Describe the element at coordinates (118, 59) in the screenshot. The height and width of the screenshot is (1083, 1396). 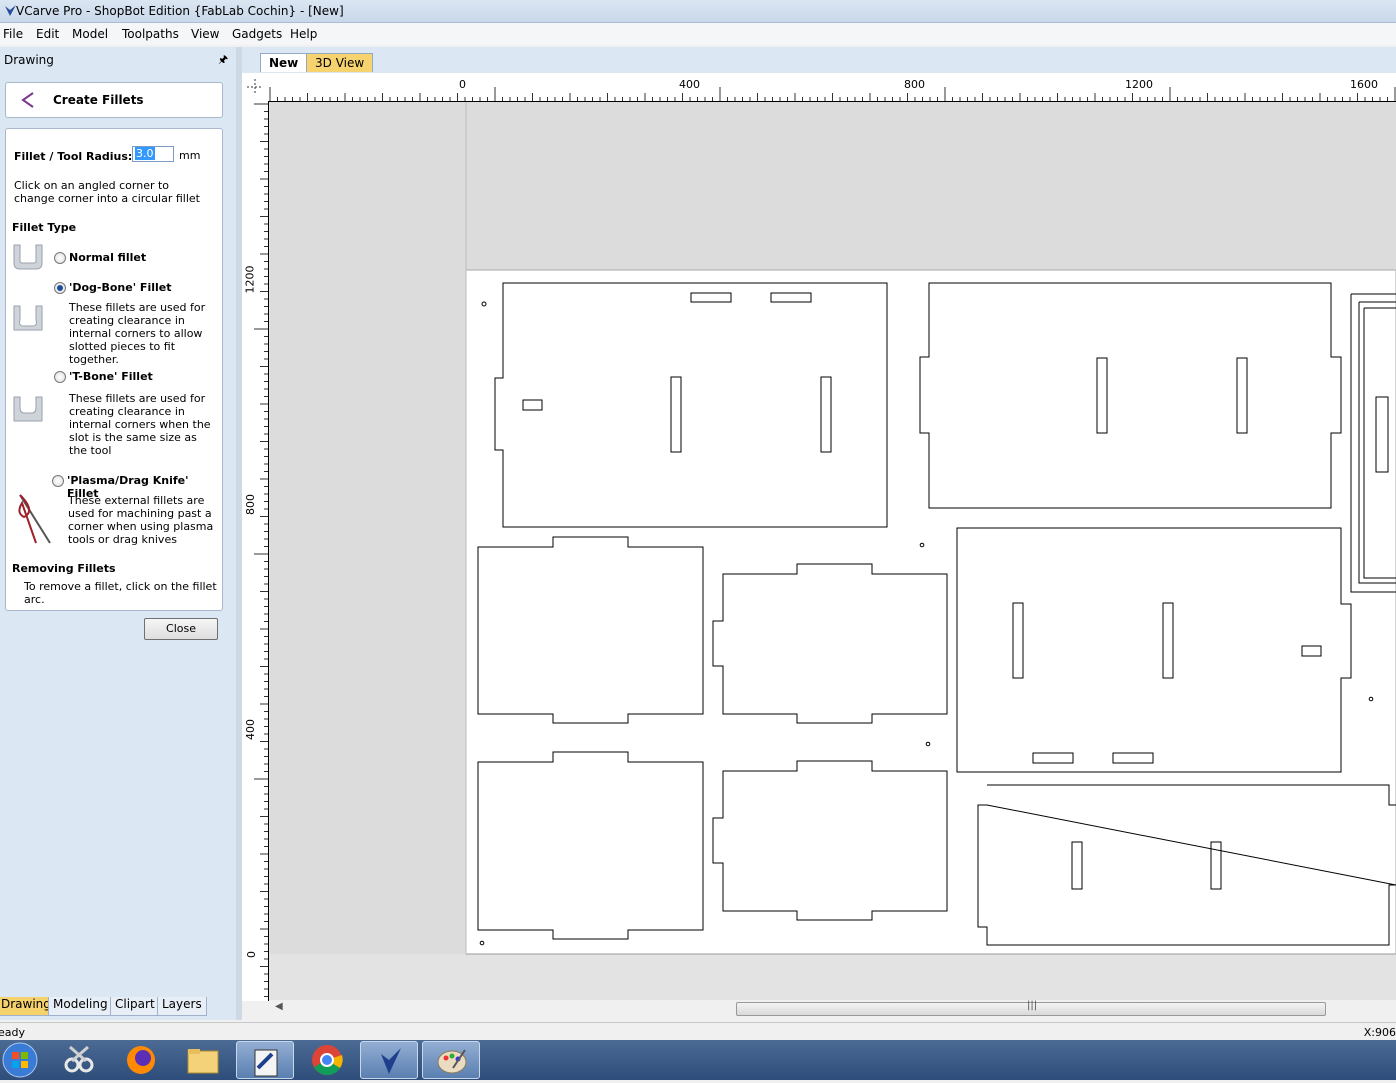
I see `panel-header: Drawing 🖈` at that location.